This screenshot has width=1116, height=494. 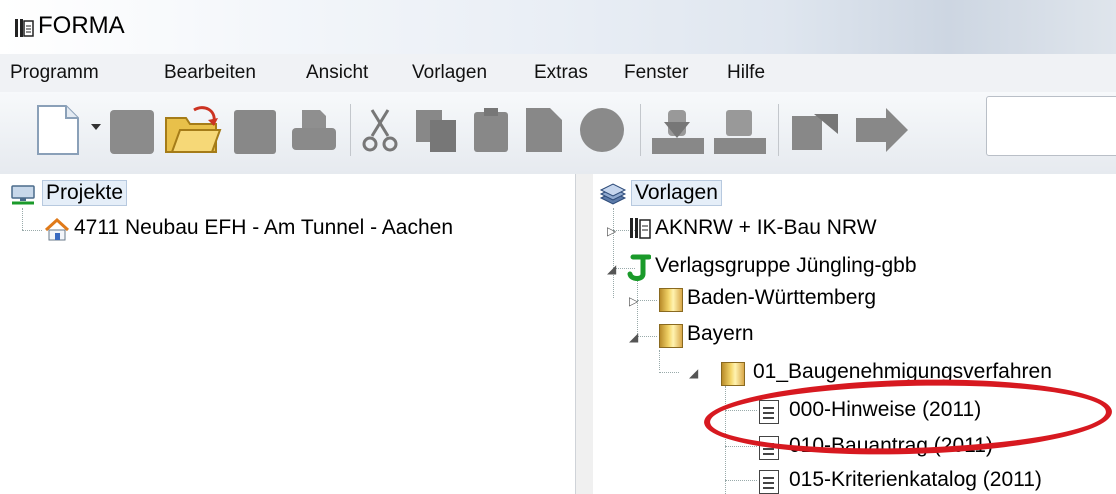 I want to click on project-item: 4711 Neubau EFH - Am Tunnel - Aachen, so click(x=263, y=228).